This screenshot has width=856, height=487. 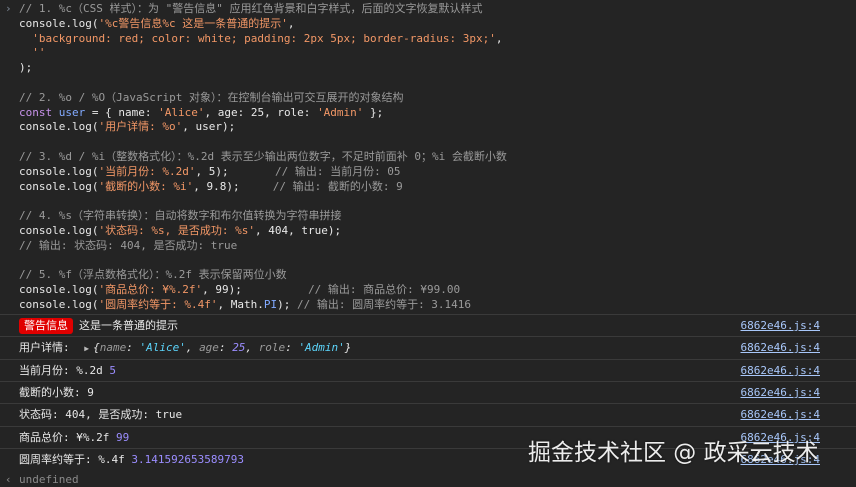 I want to click on code-token: // 输出: 圆周率约等于: 3.1416, so click(x=384, y=304).